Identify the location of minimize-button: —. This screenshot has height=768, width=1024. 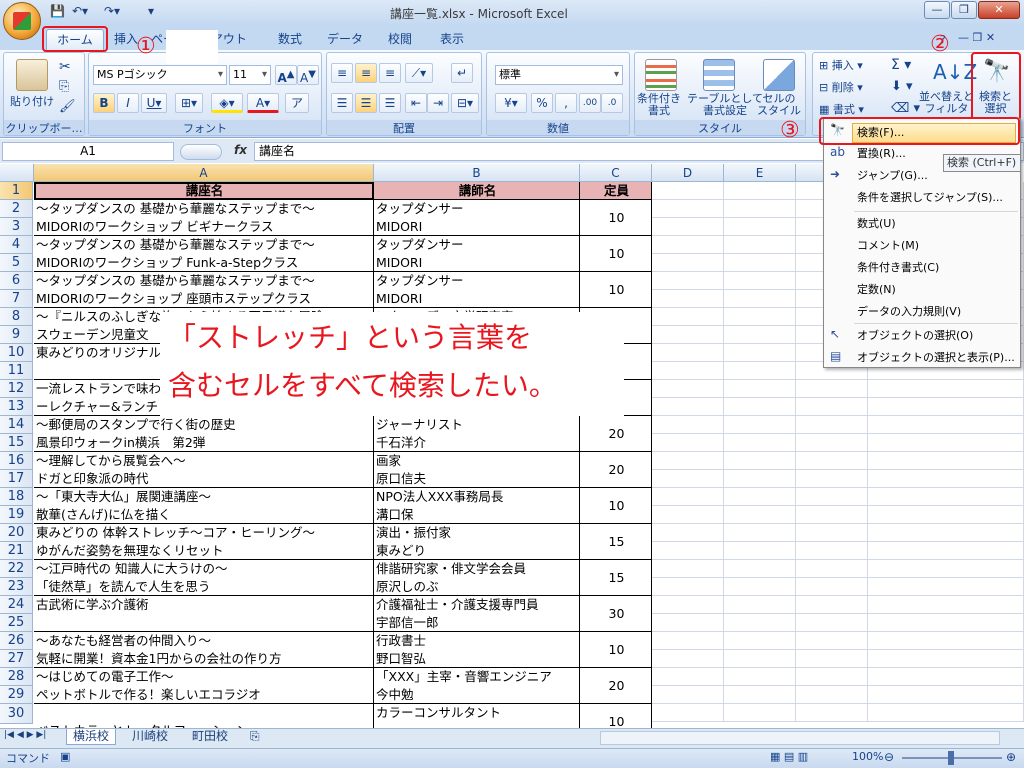
(937, 10).